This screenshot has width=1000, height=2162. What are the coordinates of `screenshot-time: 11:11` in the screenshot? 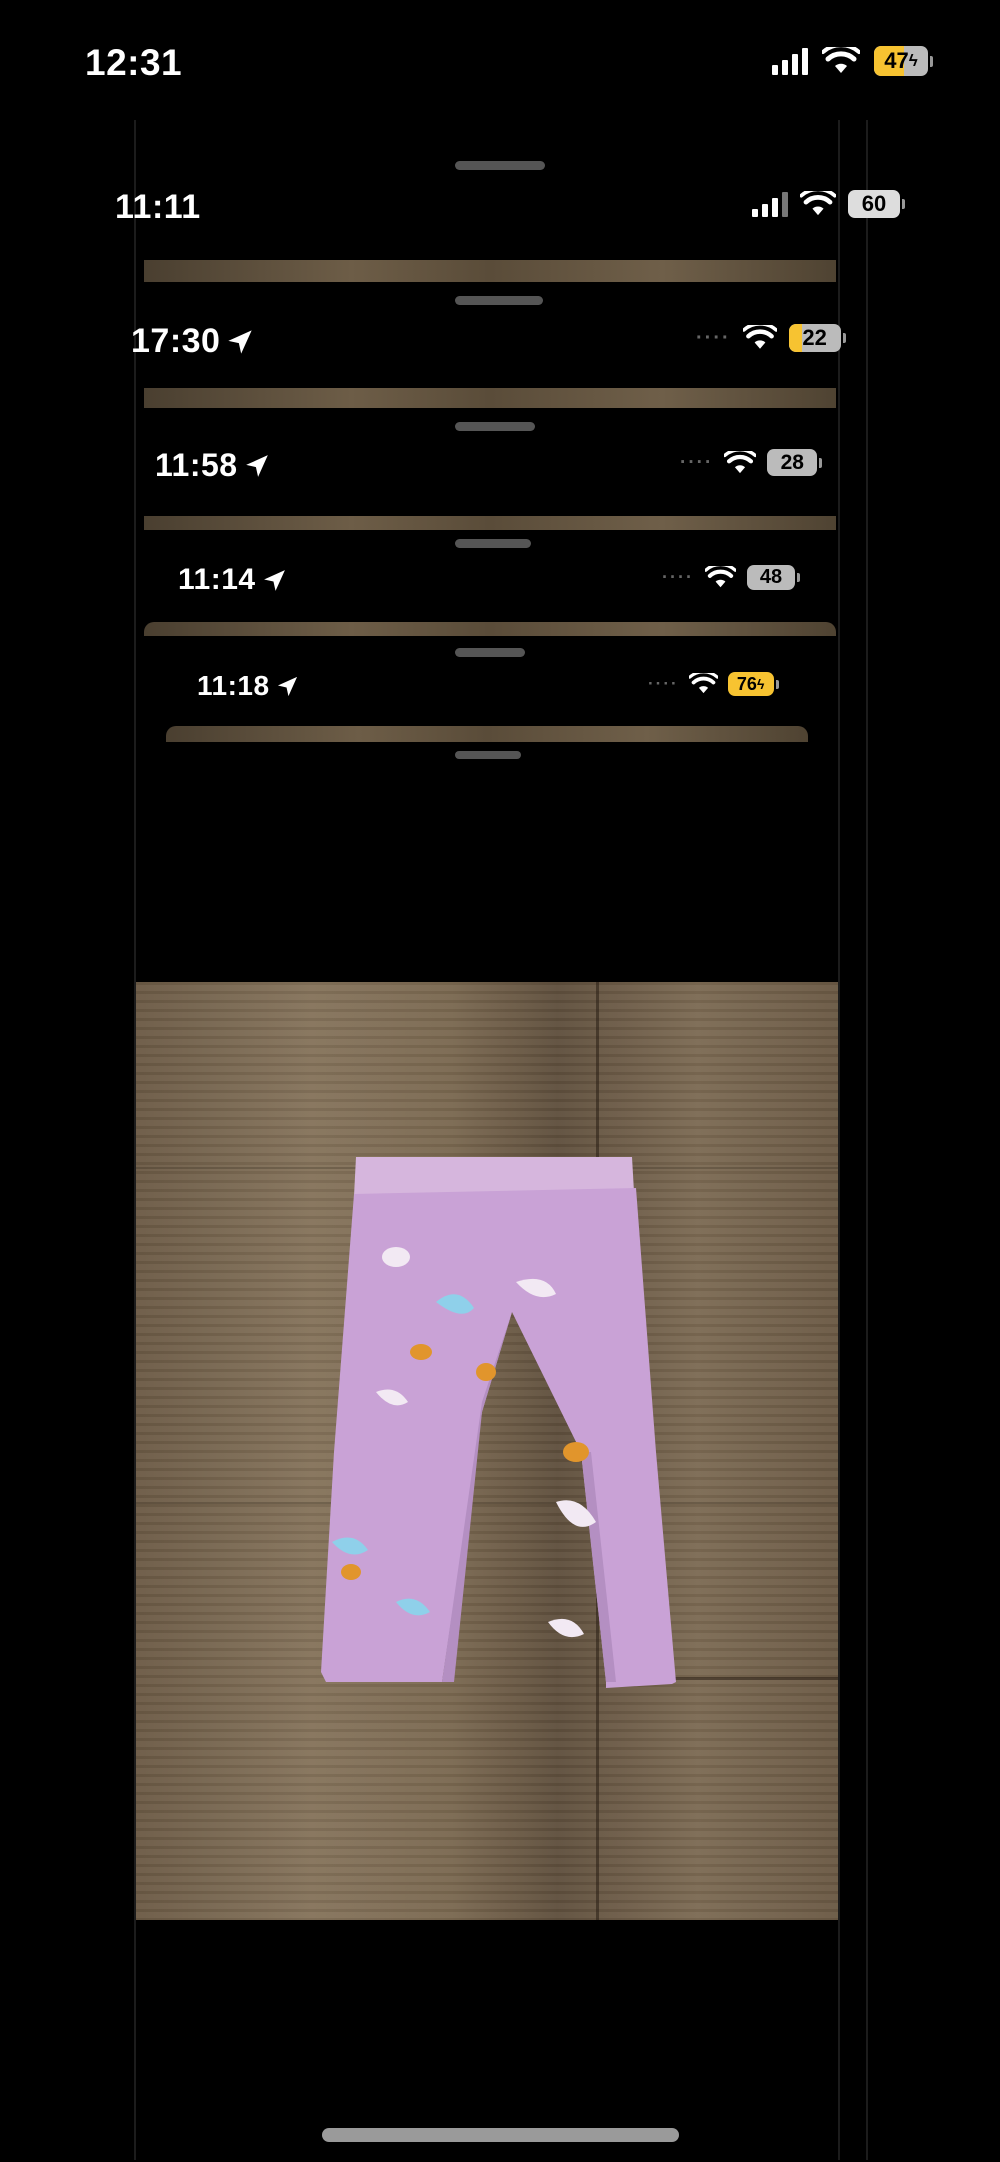 It's located at (158, 207).